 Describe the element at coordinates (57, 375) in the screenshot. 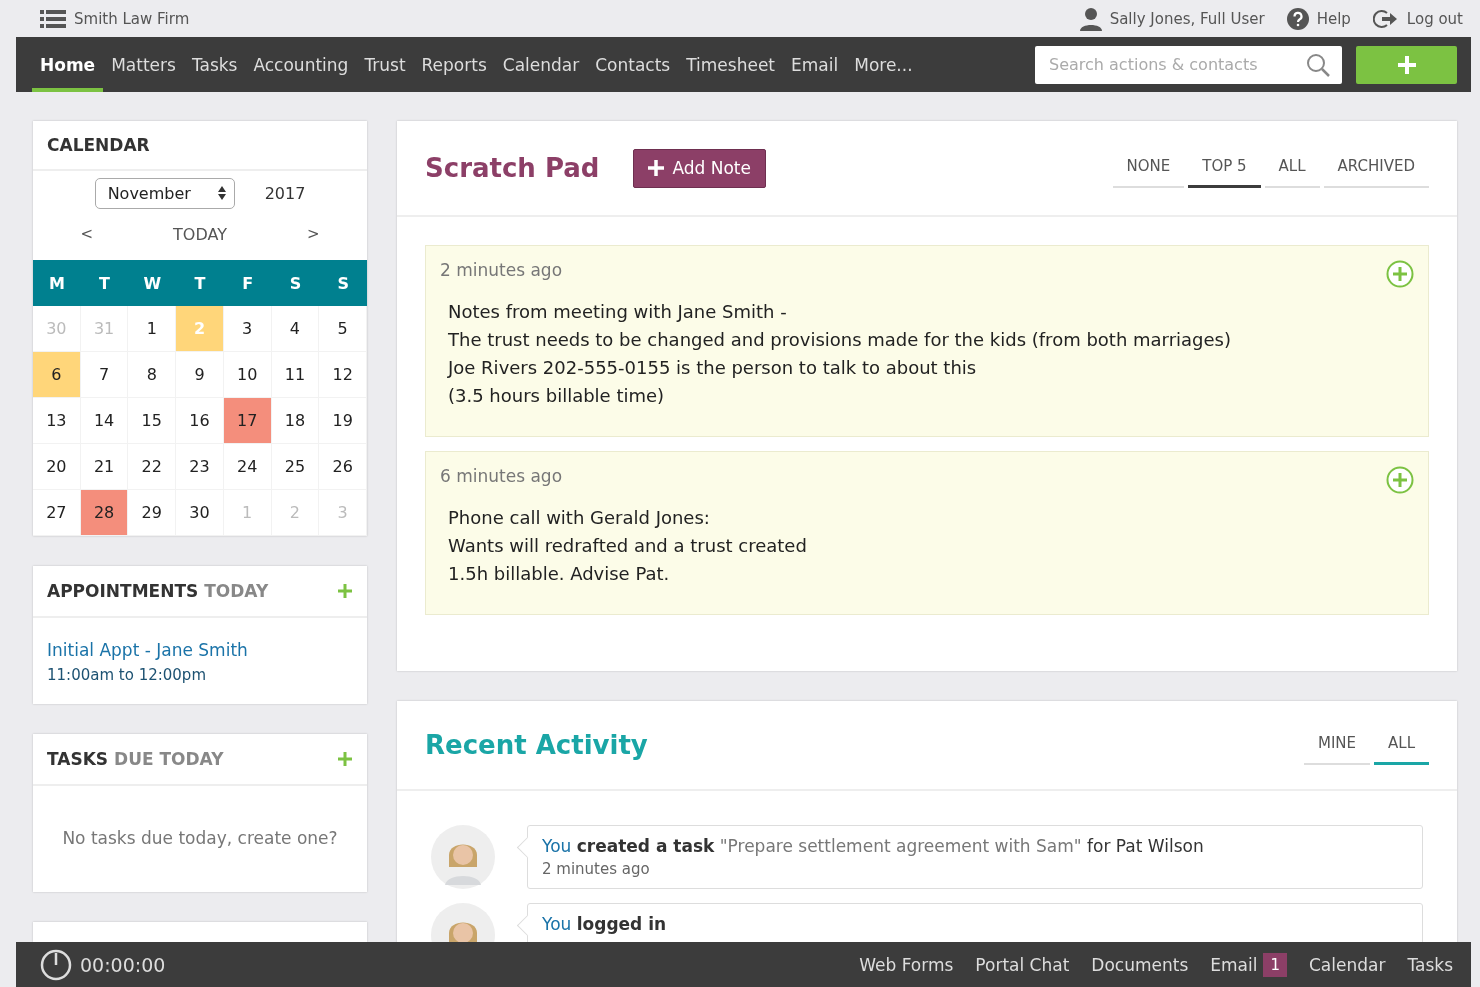

I see `calendar-day: 6` at that location.